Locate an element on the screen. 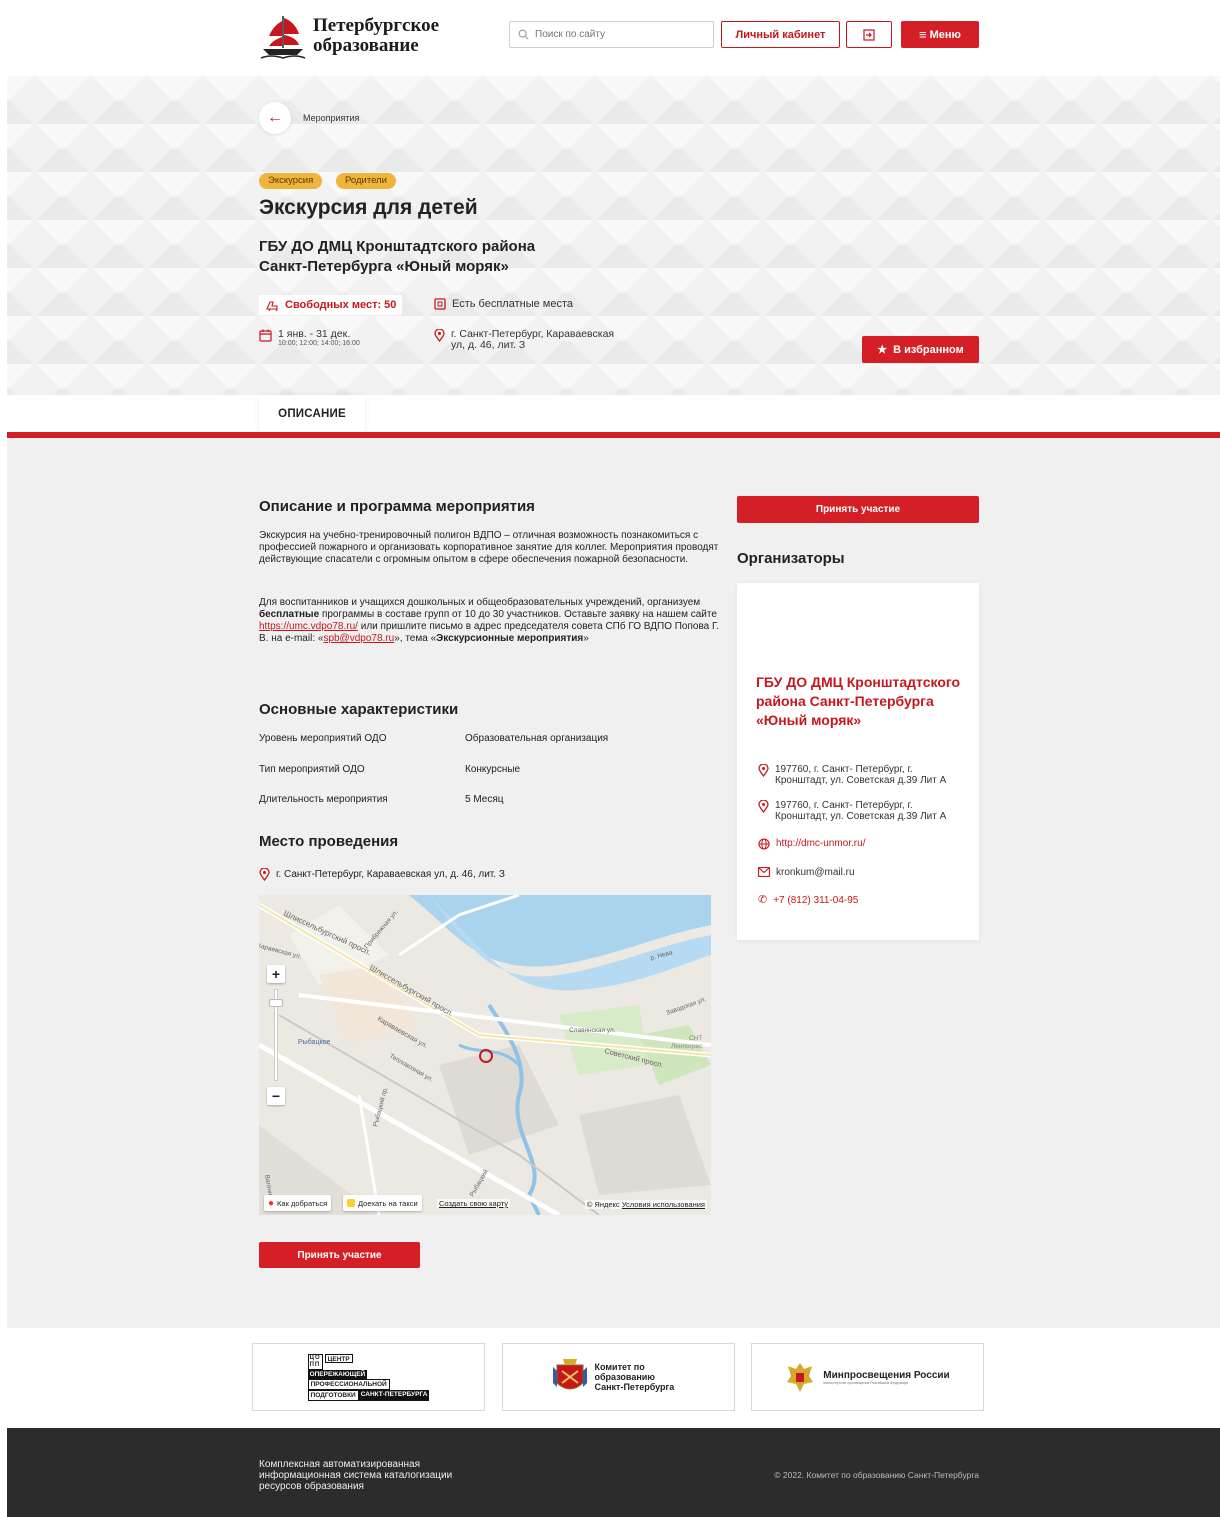 This screenshot has height=1517, width=1220. route-label: Как добраться is located at coordinates (302, 1203).